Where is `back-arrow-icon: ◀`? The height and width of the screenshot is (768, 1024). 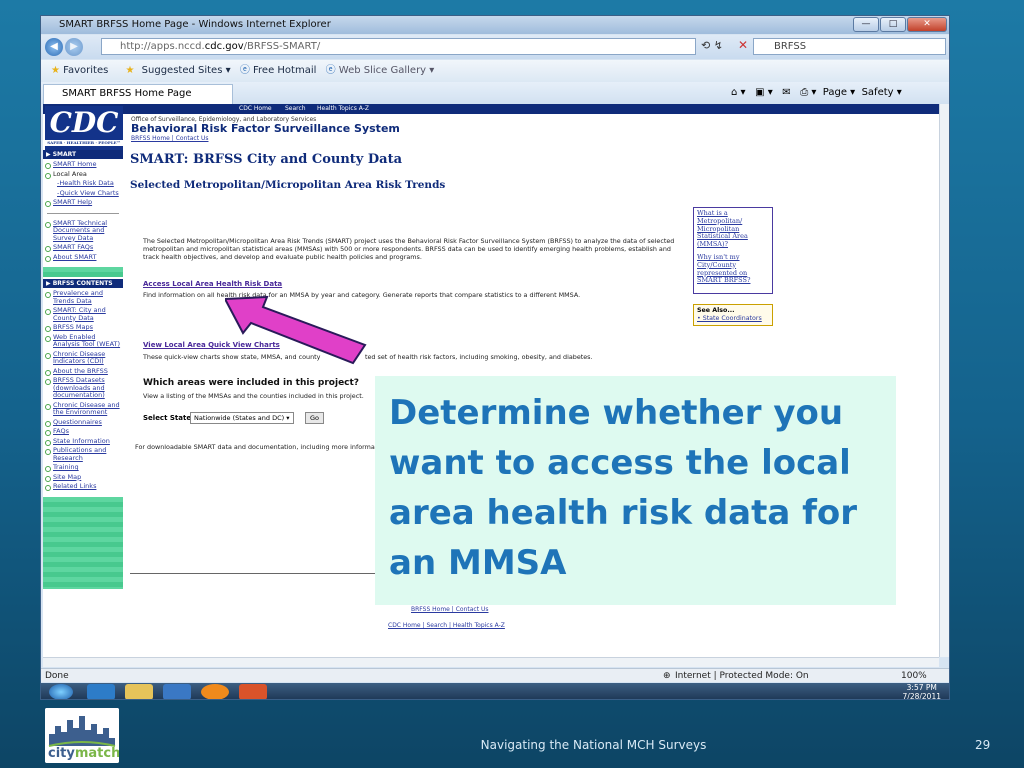
back-arrow-icon: ◀ is located at coordinates (54, 47).